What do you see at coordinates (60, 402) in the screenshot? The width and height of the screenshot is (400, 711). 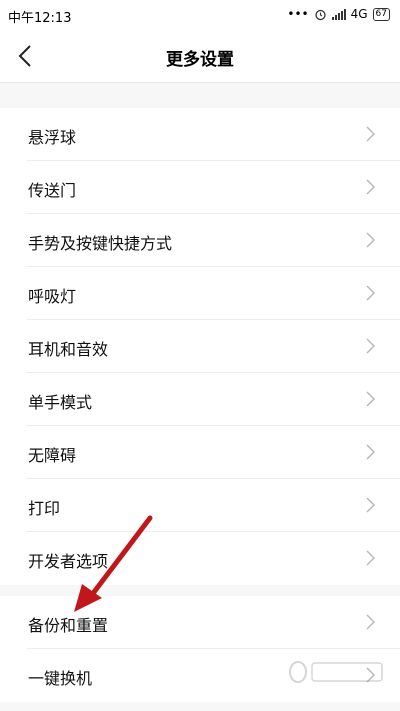 I see `settings-row-label: 单手模式` at bounding box center [60, 402].